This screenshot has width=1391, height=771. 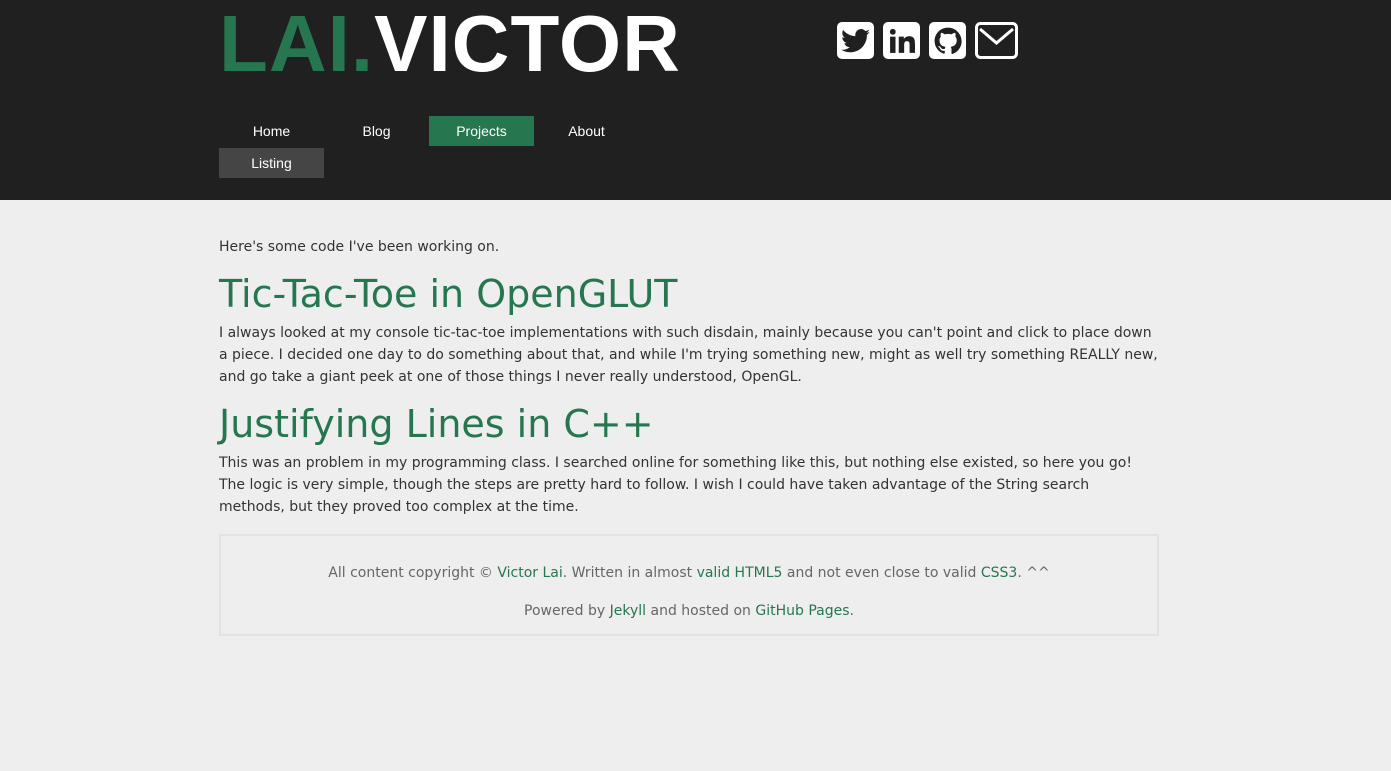 I want to click on site-logo: LAI.VICTOR, so click(x=450, y=44).